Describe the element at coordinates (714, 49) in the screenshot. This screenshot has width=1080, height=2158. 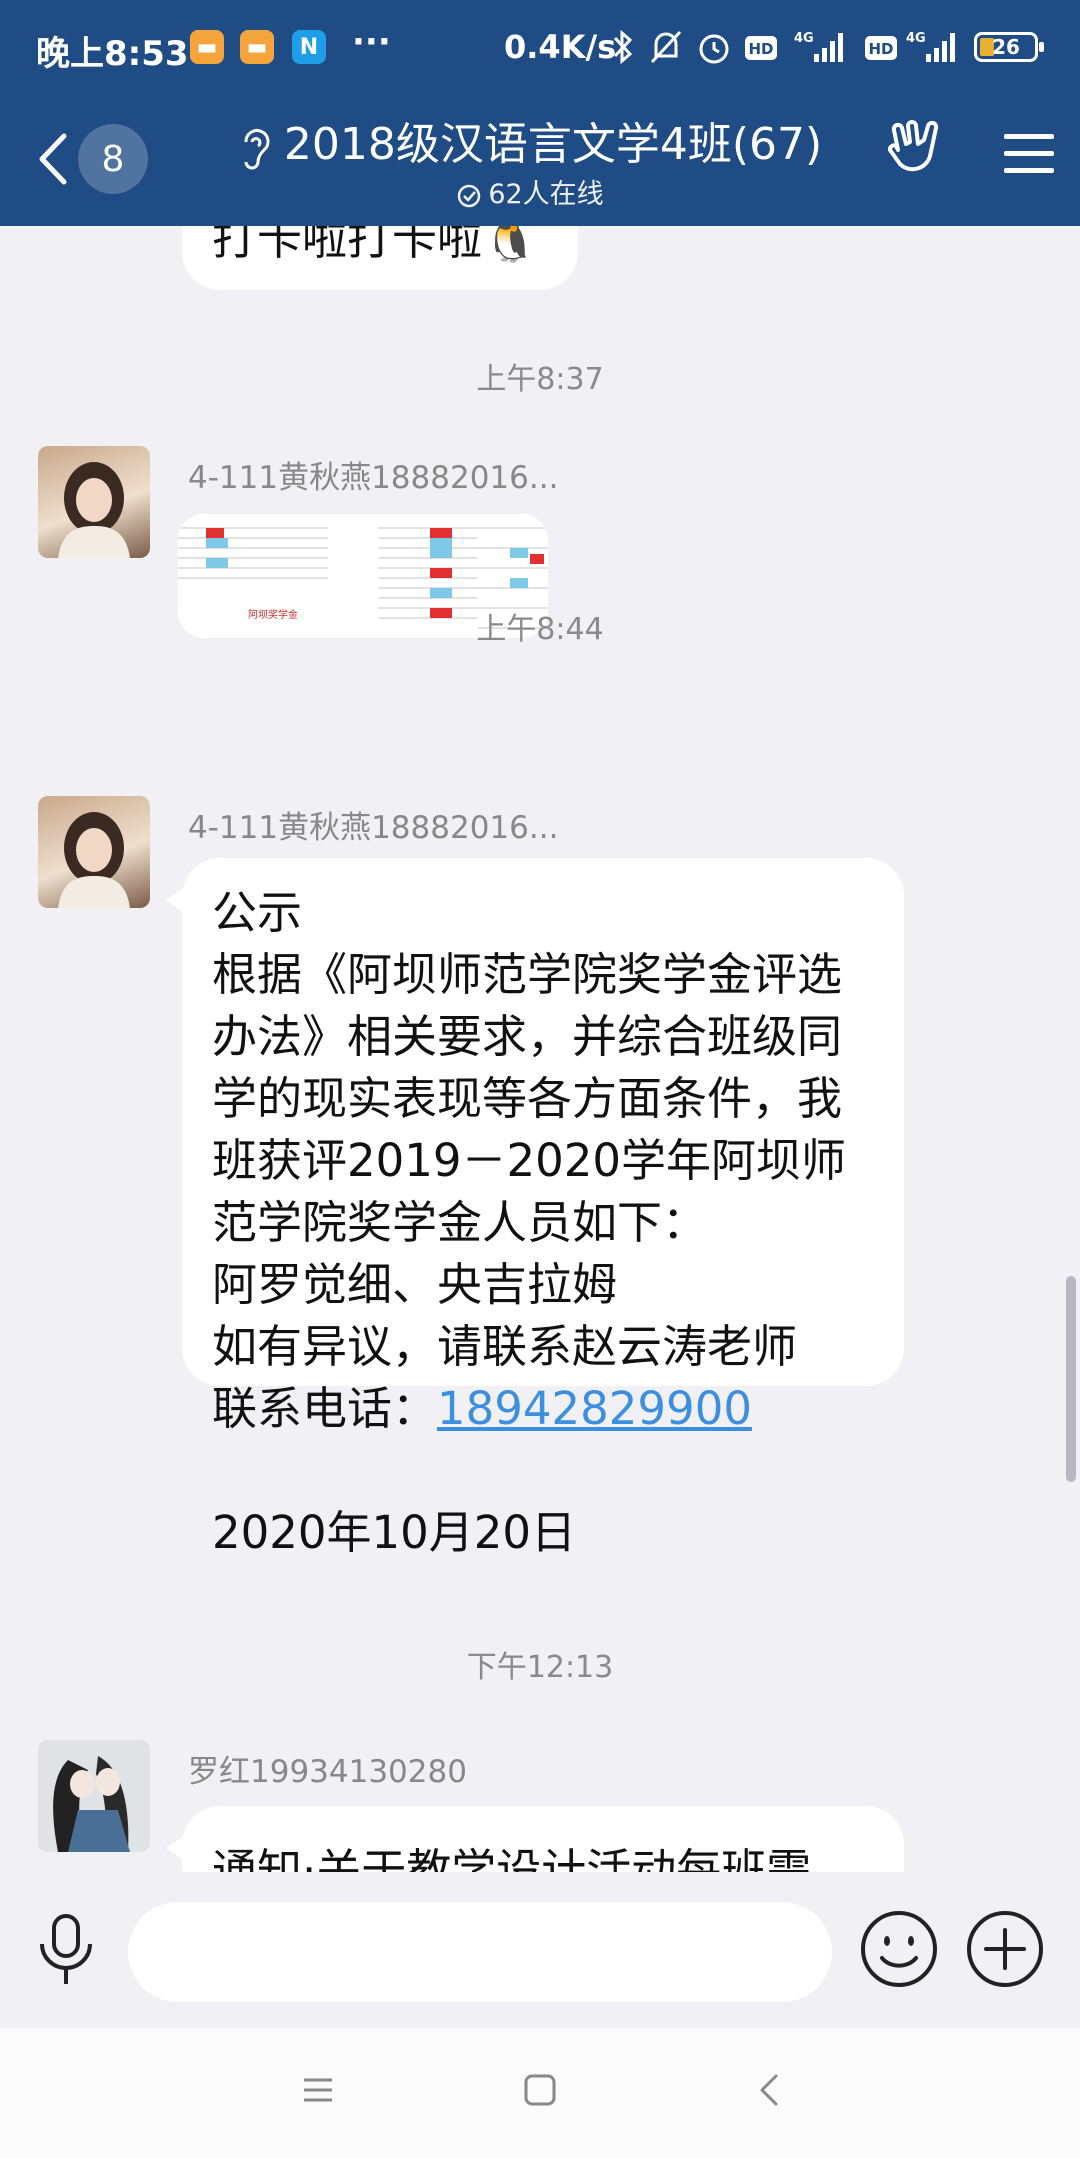
I see `alarm-icon` at that location.